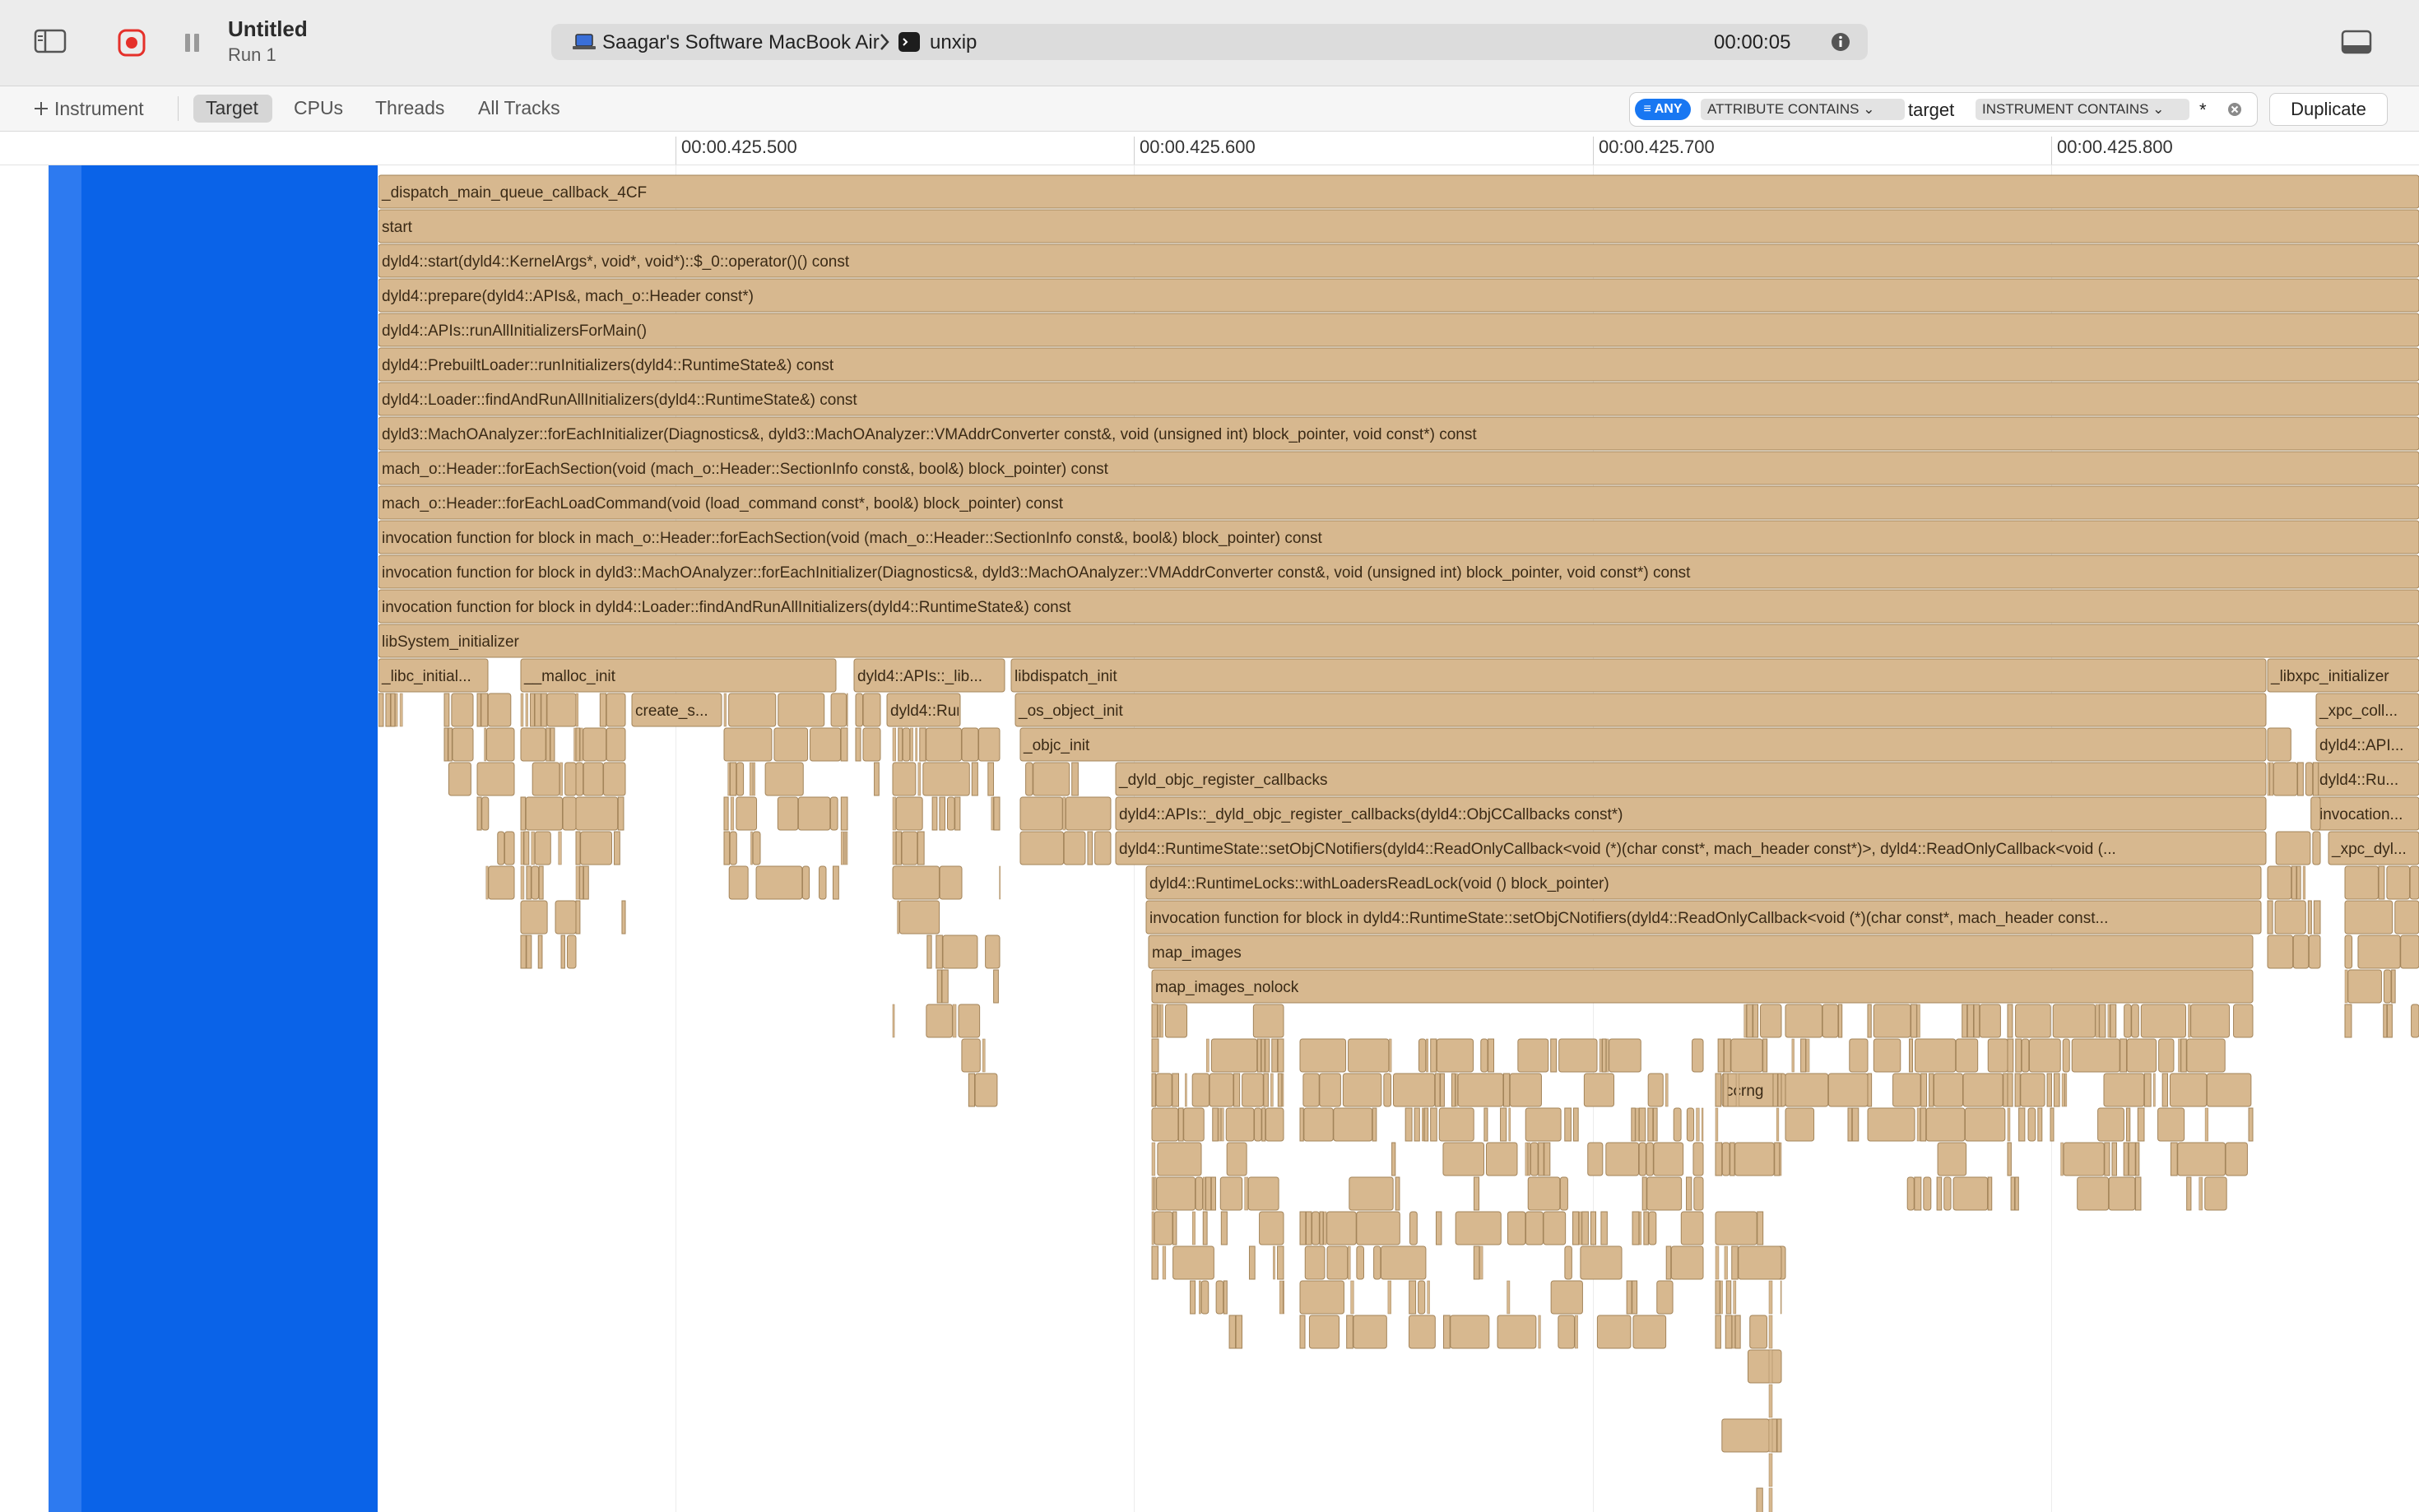 The height and width of the screenshot is (1512, 2419). I want to click on device-name: Saagar's Software MacBook Air, so click(741, 42).